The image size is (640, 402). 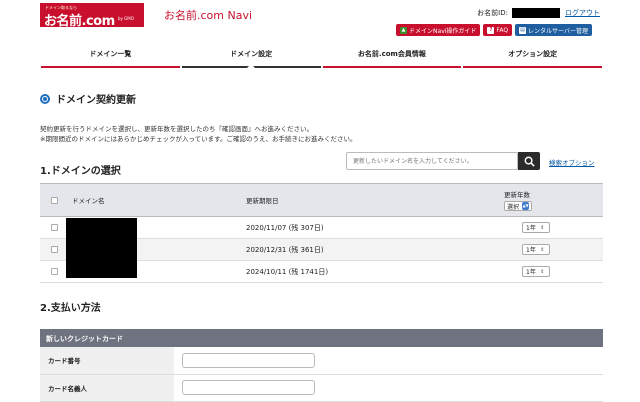 I want to click on column-years-label: 更新年数, so click(x=517, y=195).